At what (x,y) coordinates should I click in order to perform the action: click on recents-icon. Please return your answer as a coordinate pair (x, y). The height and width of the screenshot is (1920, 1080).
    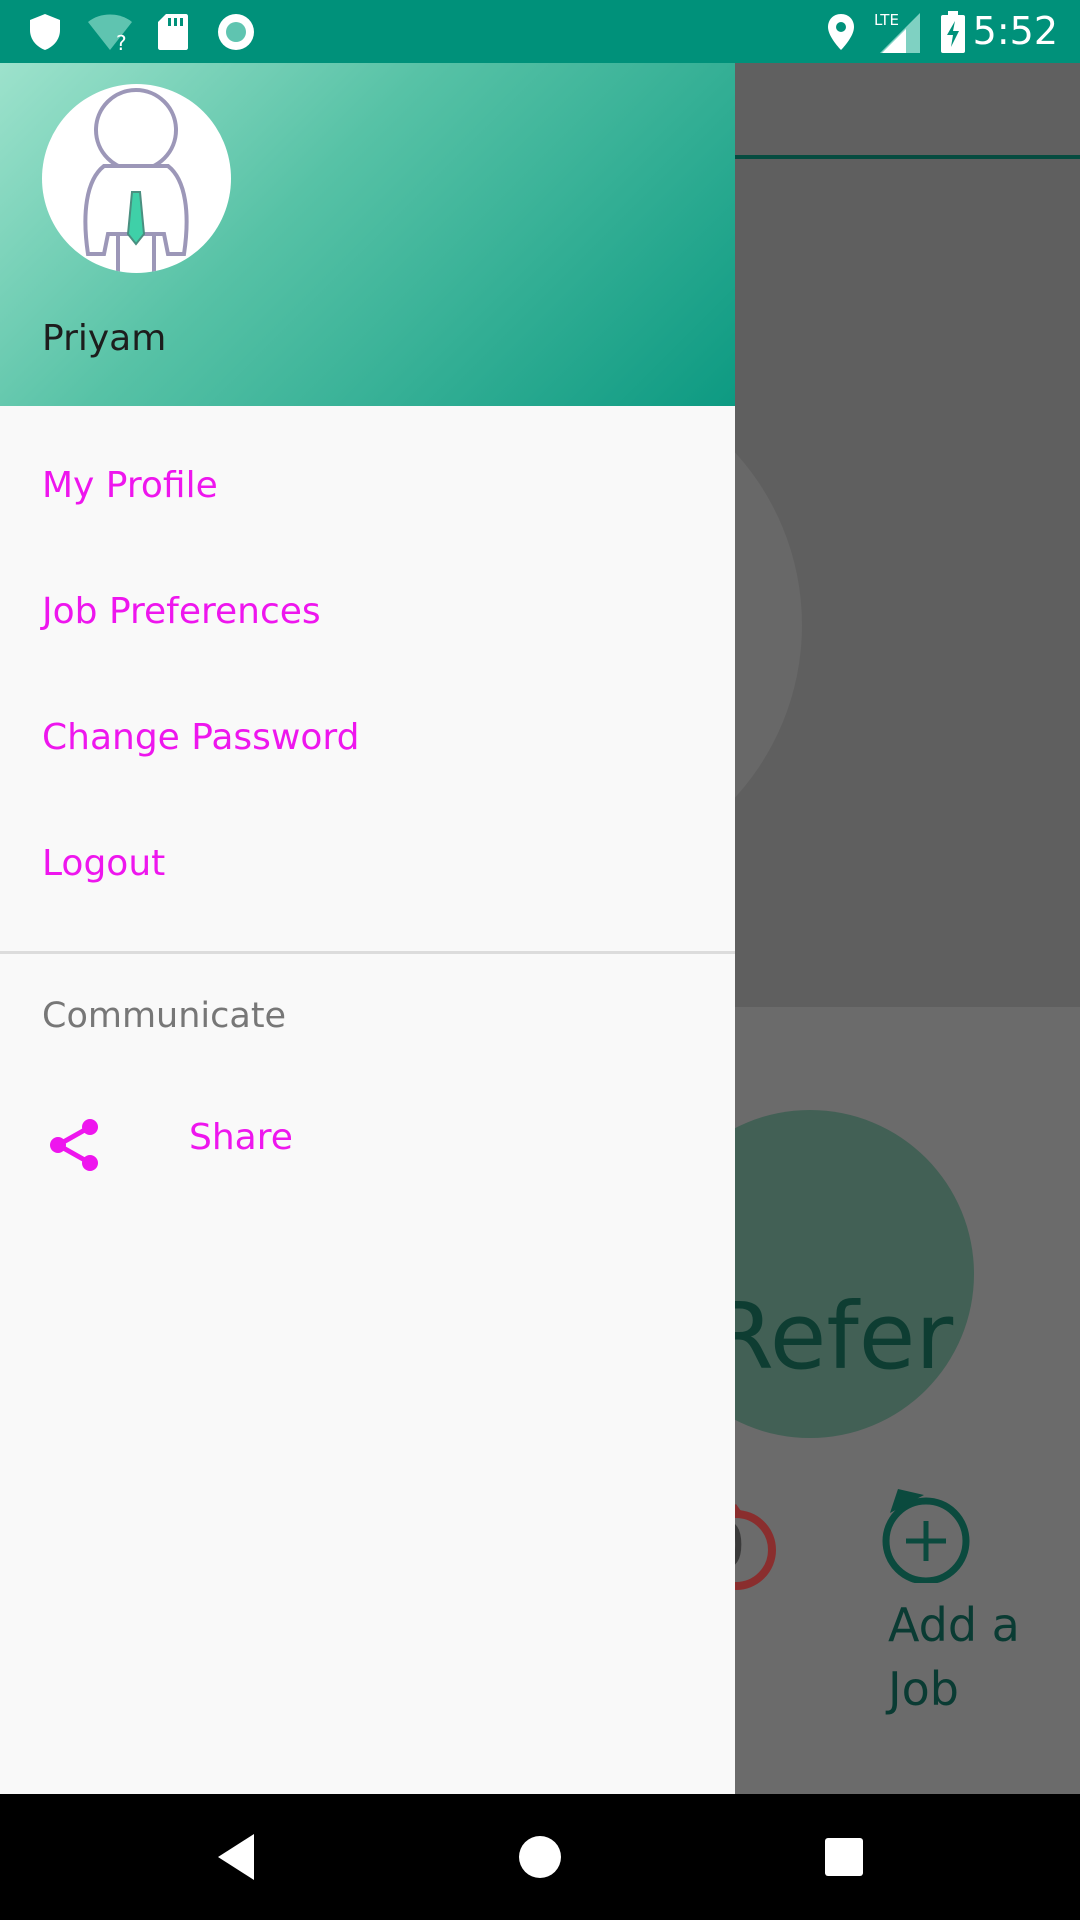
    Looking at the image, I should click on (844, 1857).